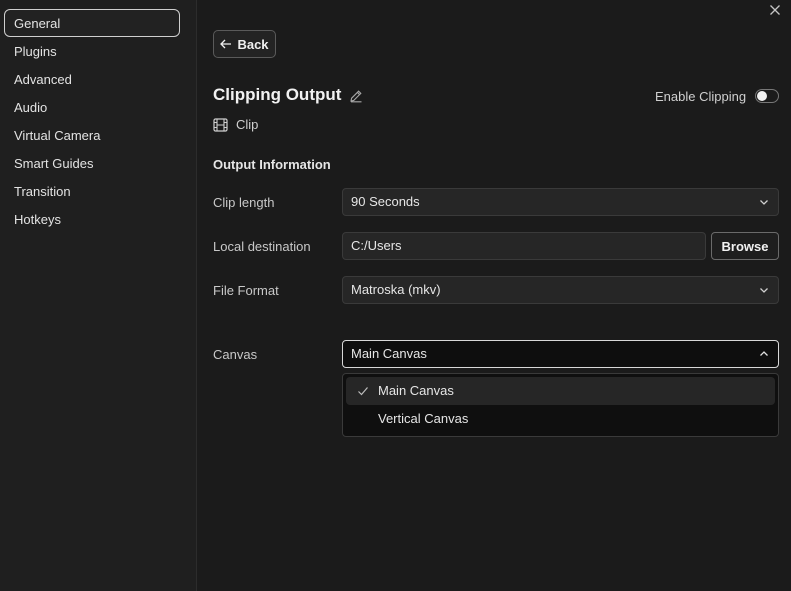  Describe the element at coordinates (235, 354) in the screenshot. I see `canvas-label: Canvas` at that location.